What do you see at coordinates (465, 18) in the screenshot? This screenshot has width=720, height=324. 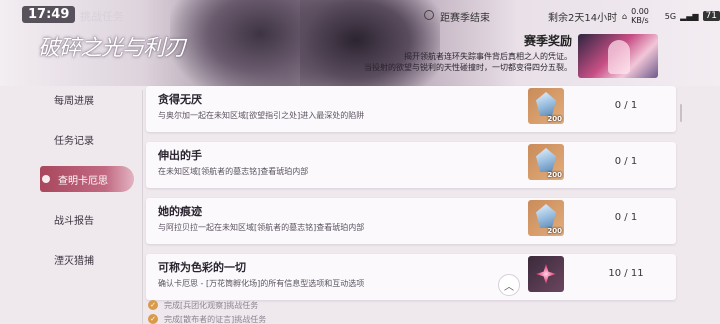 I see `season-end-label: 距赛季结束` at bounding box center [465, 18].